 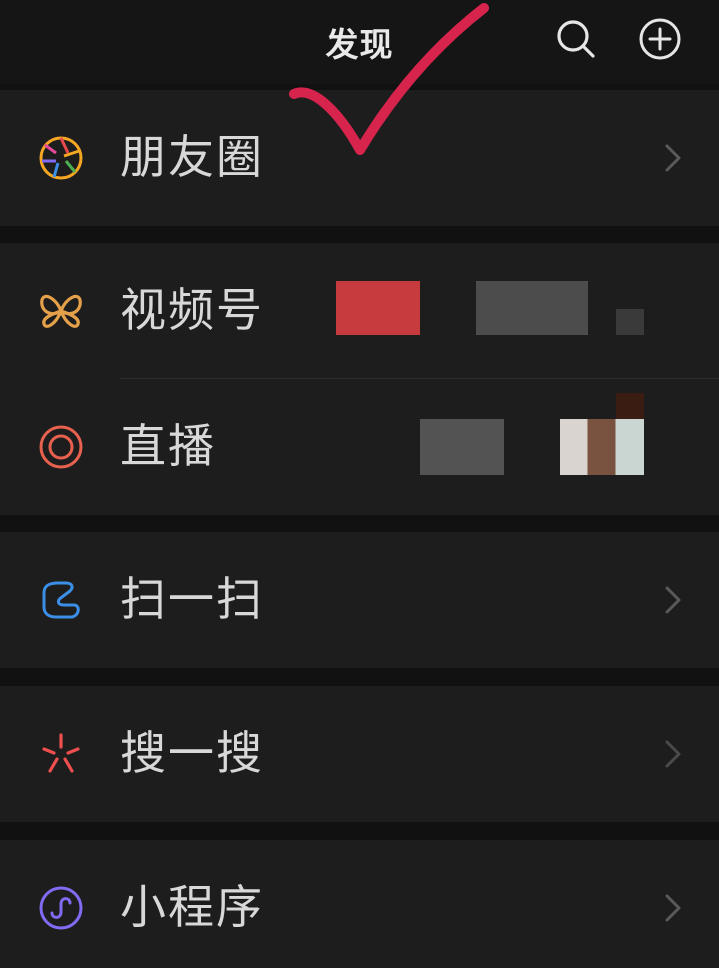 What do you see at coordinates (378, 308) in the screenshot?
I see `blurred-thumbnail` at bounding box center [378, 308].